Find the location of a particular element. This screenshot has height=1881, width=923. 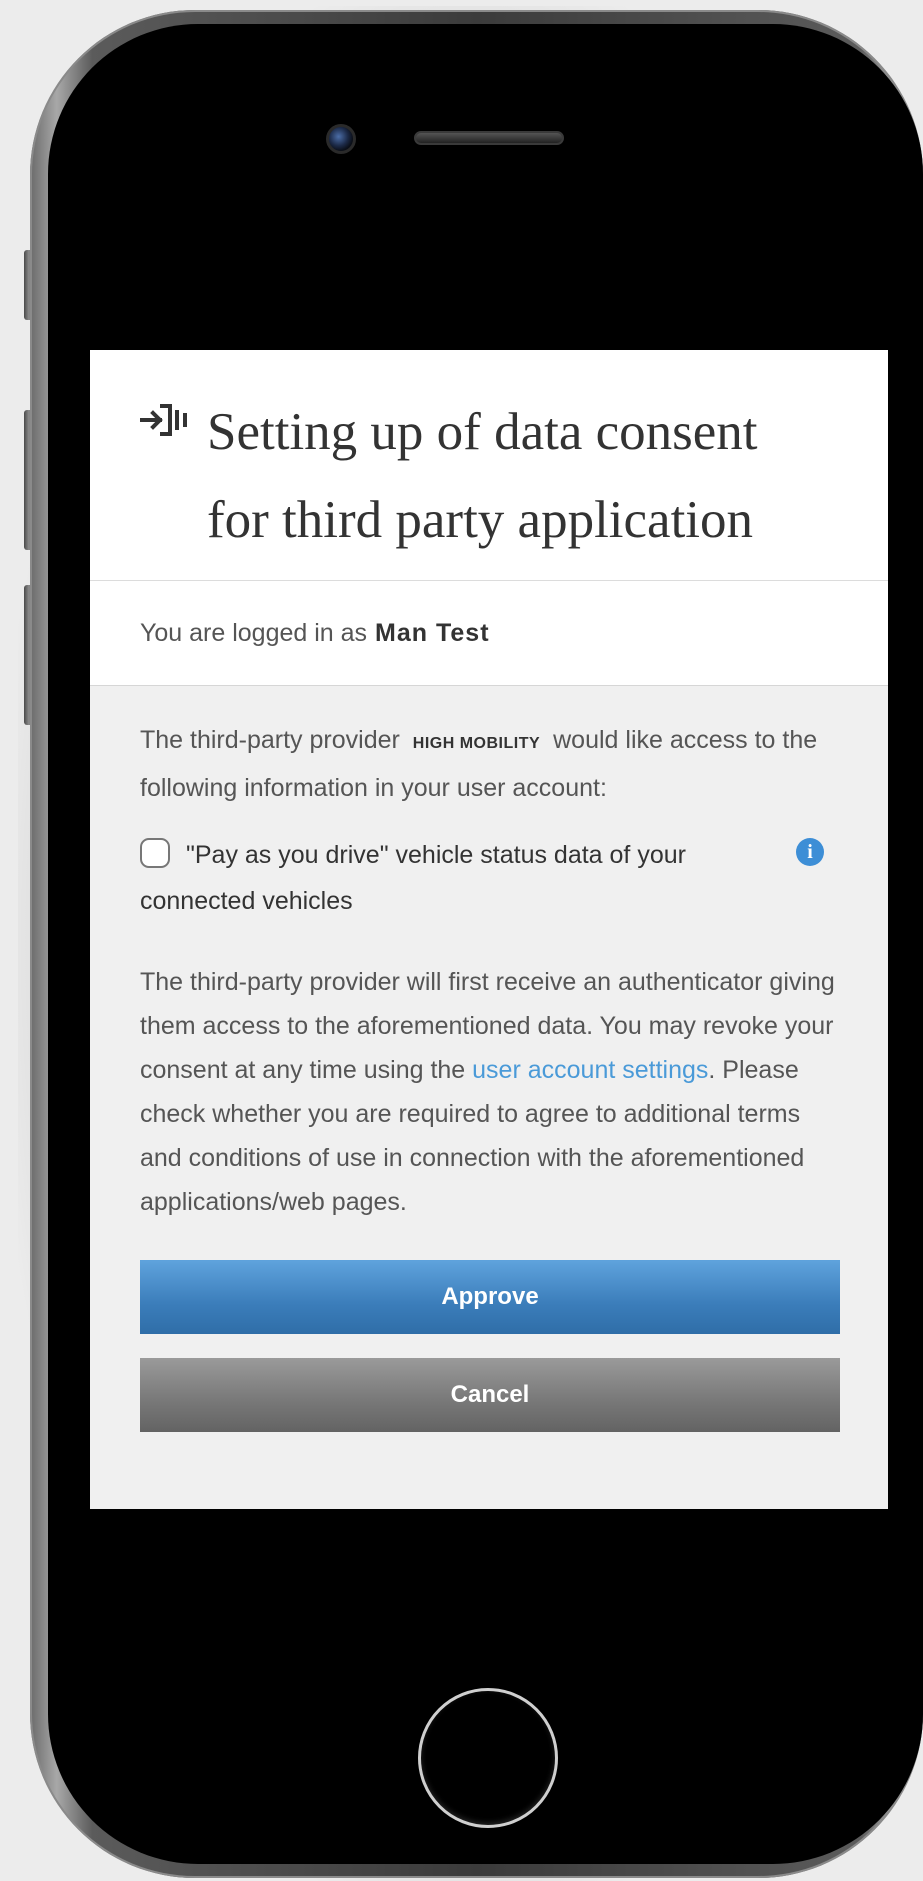

title-line-1: Setting up of data consent is located at coordinates (482, 432).